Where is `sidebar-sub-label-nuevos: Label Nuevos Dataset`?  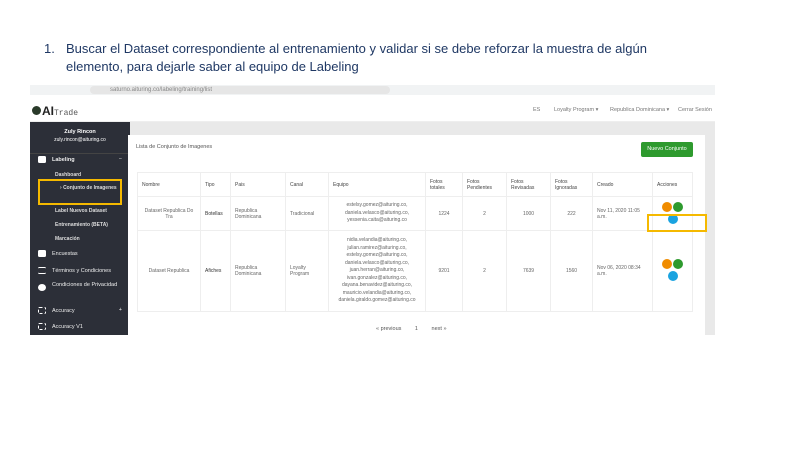
sidebar-sub-label-nuevos: Label Nuevos Dataset is located at coordinates (81, 211).